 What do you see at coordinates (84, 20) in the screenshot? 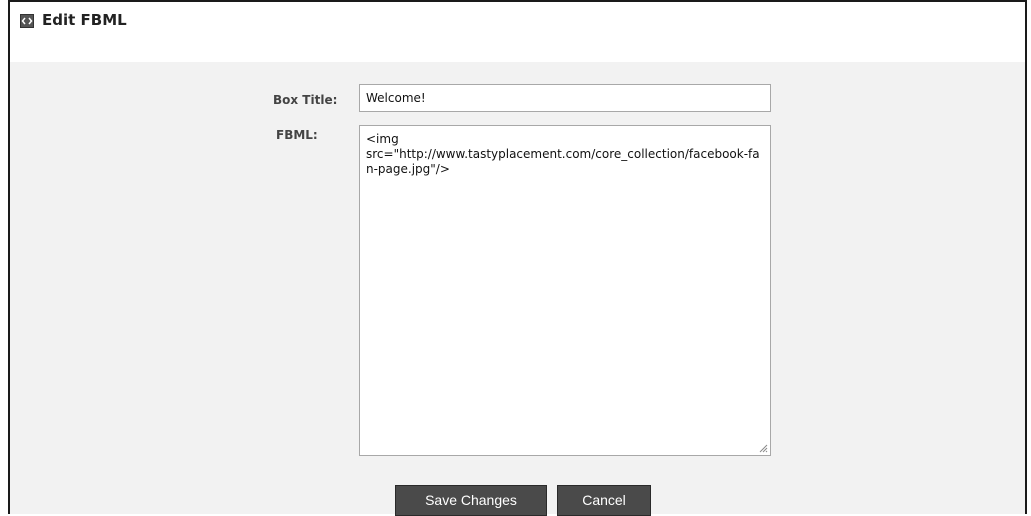
I see `page-title: Edit FBML` at bounding box center [84, 20].